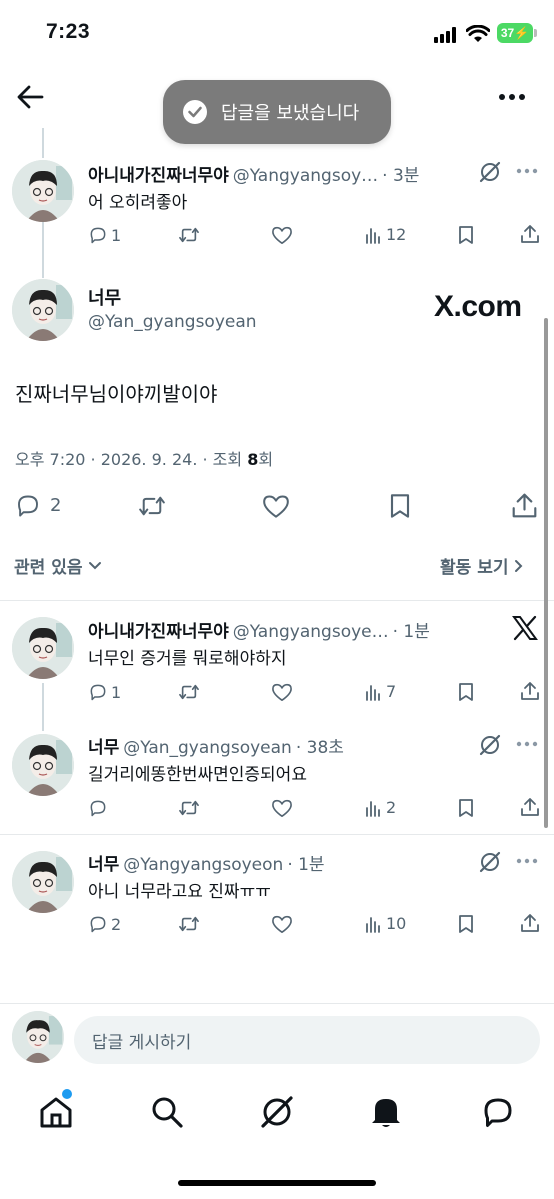 The image size is (554, 1199). What do you see at coordinates (179, 892) in the screenshot?
I see `tweet-text: 아니 너무라고요 진짜ㅠㅠ` at bounding box center [179, 892].